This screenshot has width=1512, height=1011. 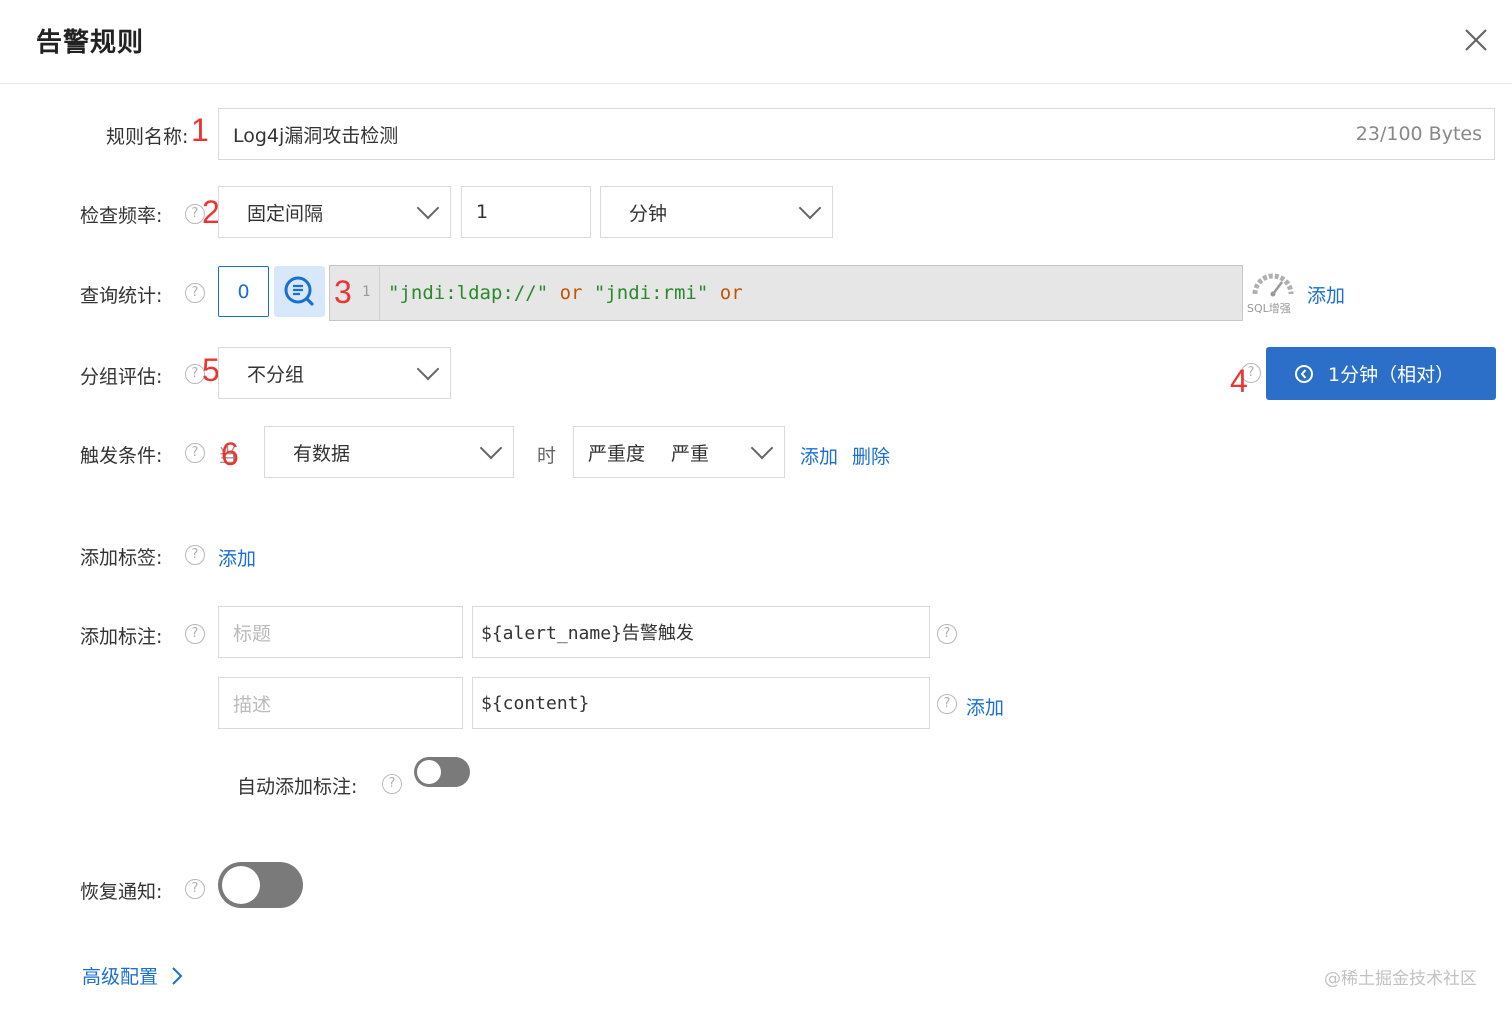 What do you see at coordinates (340, 703) in the screenshot?
I see `annotation-key-desc-input: 描述` at bounding box center [340, 703].